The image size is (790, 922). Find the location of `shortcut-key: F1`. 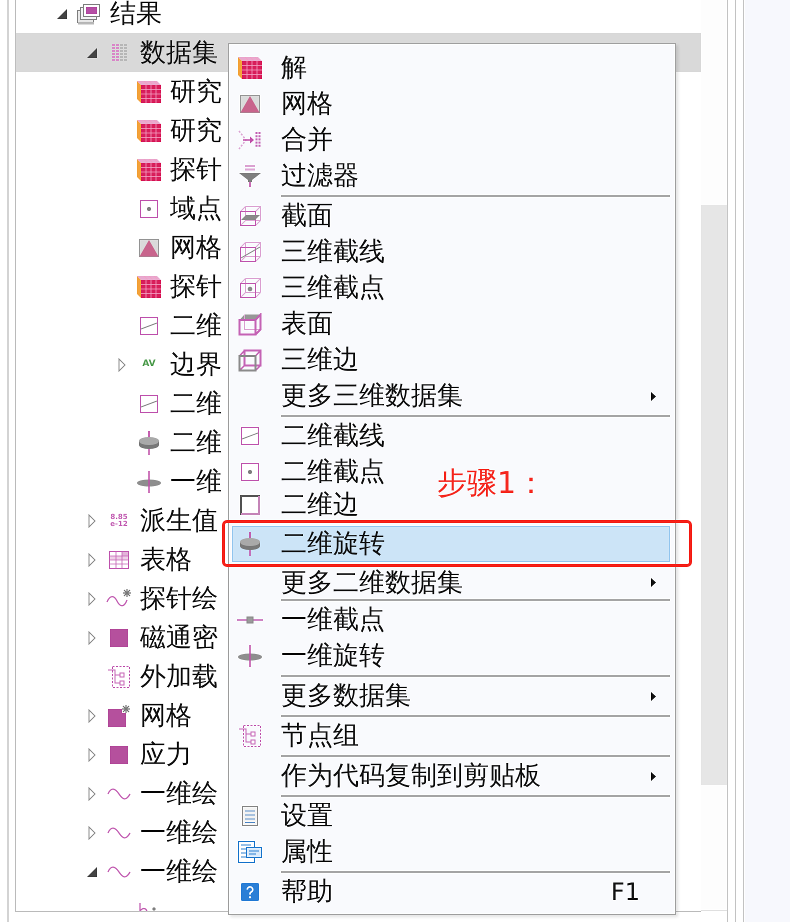

shortcut-key: F1 is located at coordinates (625, 892).